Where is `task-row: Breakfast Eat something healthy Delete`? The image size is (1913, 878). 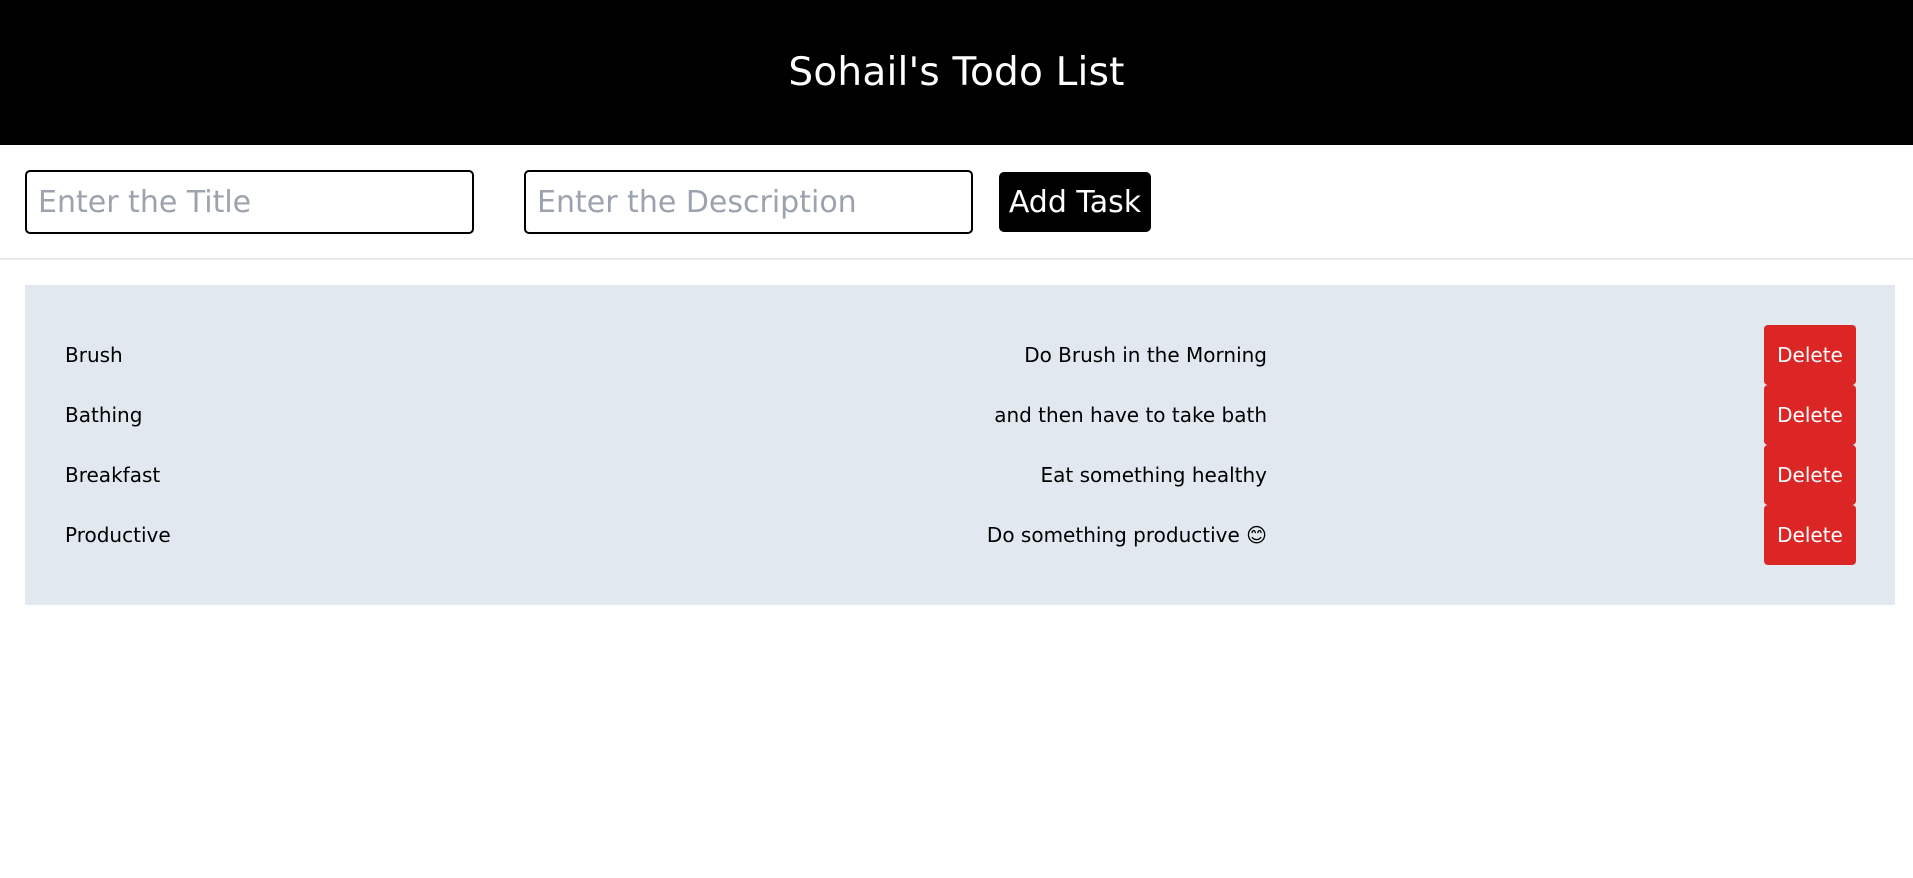 task-row: Breakfast Eat something healthy Delete is located at coordinates (960, 475).